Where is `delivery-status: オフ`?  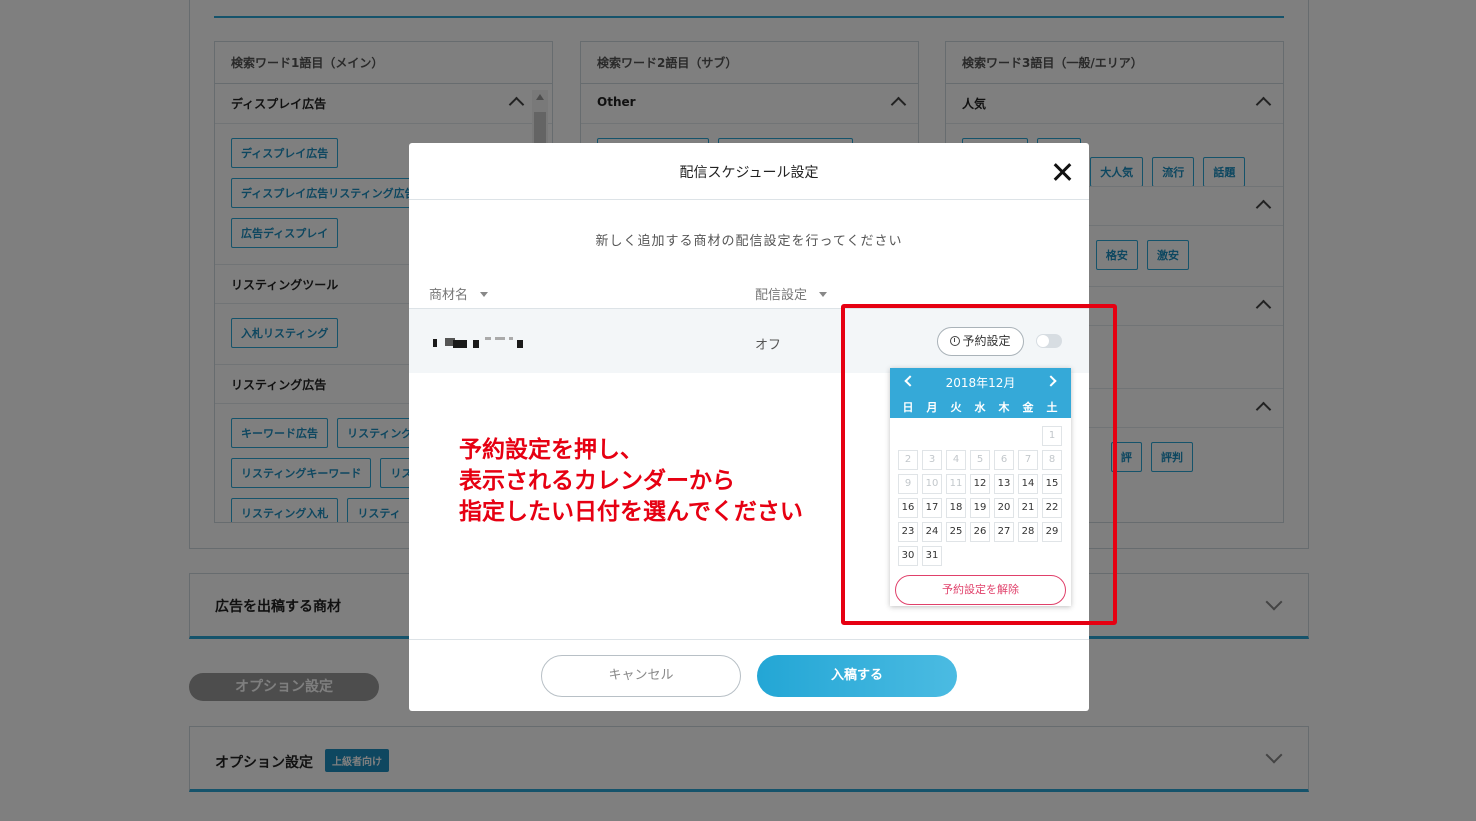
delivery-status: オフ is located at coordinates (768, 345).